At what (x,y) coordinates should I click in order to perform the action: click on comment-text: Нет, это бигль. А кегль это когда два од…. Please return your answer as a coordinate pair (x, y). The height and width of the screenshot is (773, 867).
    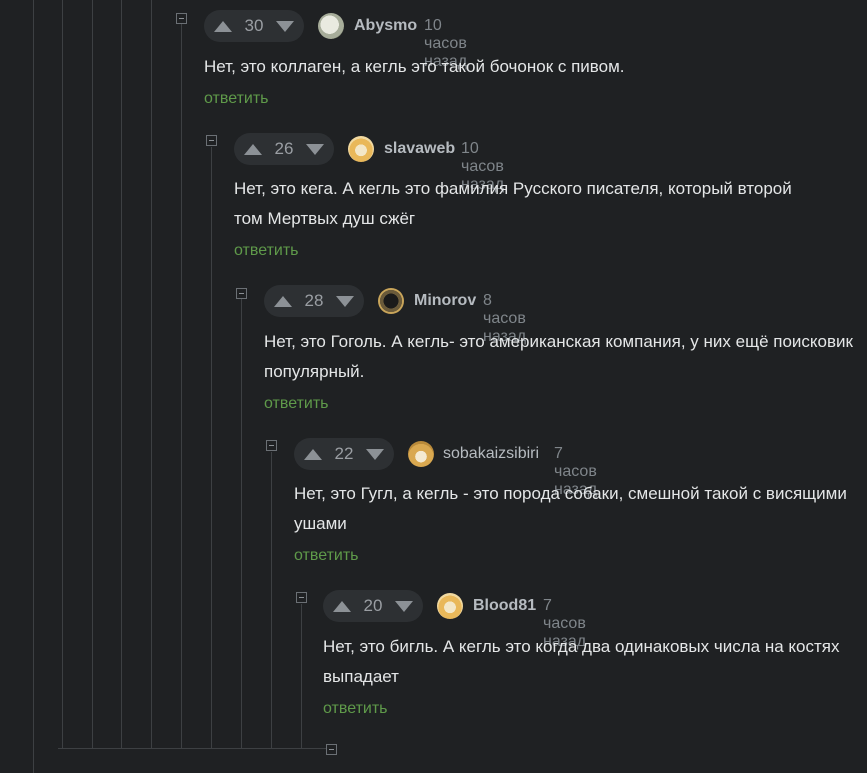
    Looking at the image, I should click on (581, 661).